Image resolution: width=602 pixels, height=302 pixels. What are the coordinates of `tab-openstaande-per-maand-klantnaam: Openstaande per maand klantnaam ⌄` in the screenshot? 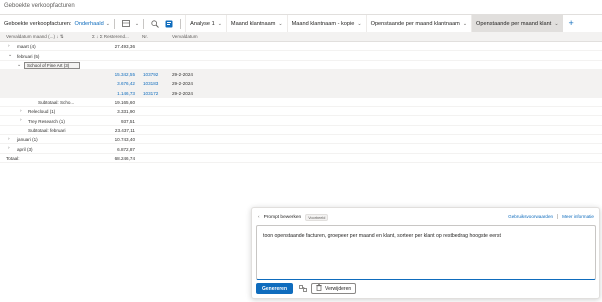 It's located at (418, 23).